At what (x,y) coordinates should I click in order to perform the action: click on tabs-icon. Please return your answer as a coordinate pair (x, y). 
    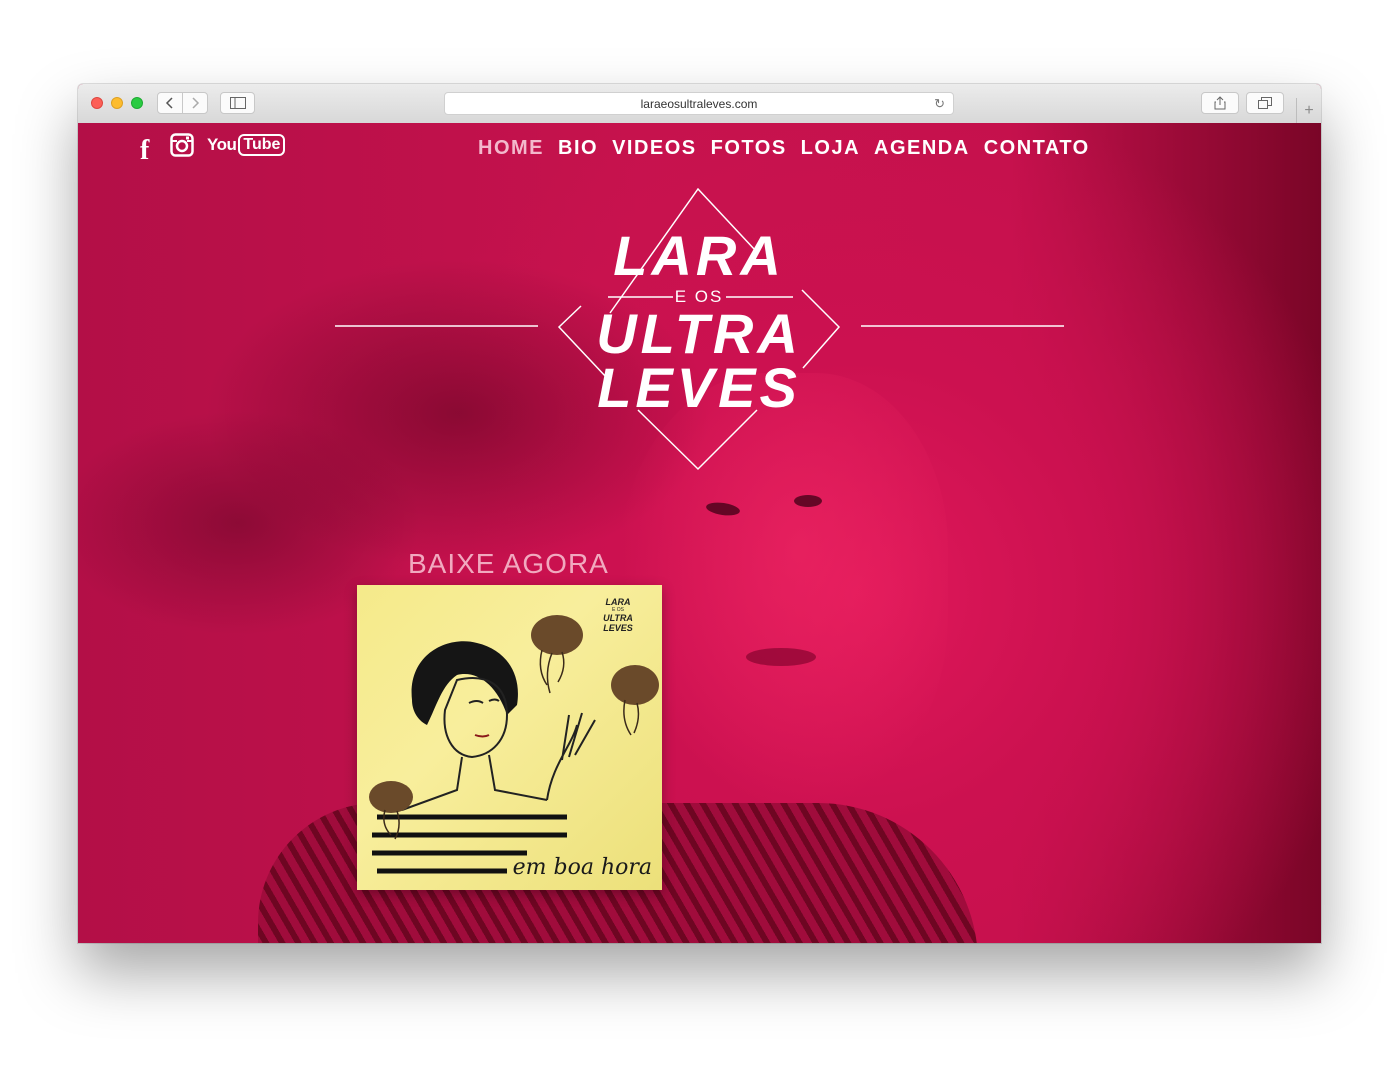
    Looking at the image, I should click on (1265, 103).